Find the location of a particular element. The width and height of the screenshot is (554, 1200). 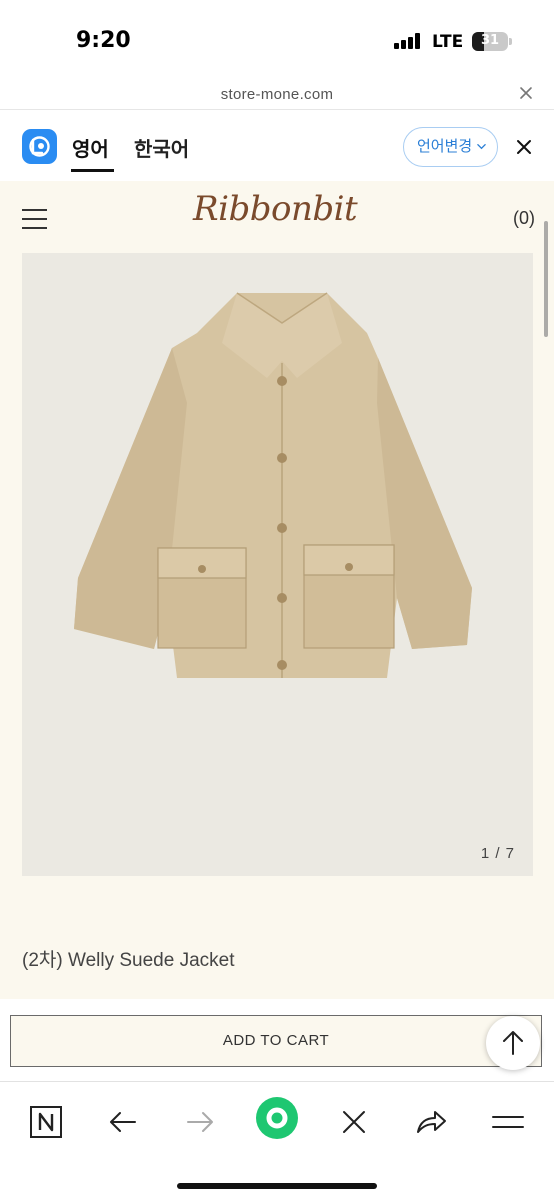

scroll-to-top-button is located at coordinates (513, 1043).